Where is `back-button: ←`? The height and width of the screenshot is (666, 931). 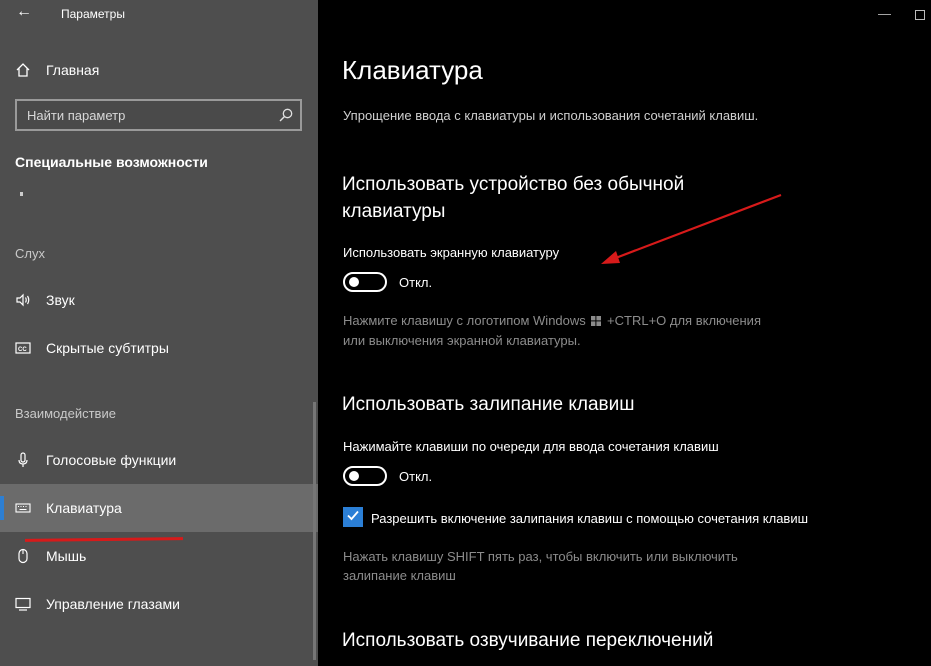 back-button: ← is located at coordinates (24, 13).